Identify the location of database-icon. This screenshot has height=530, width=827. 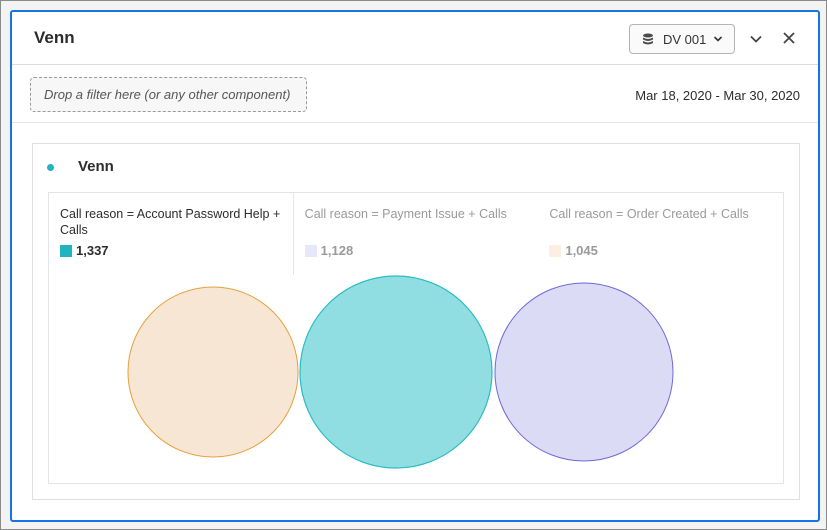
(648, 39).